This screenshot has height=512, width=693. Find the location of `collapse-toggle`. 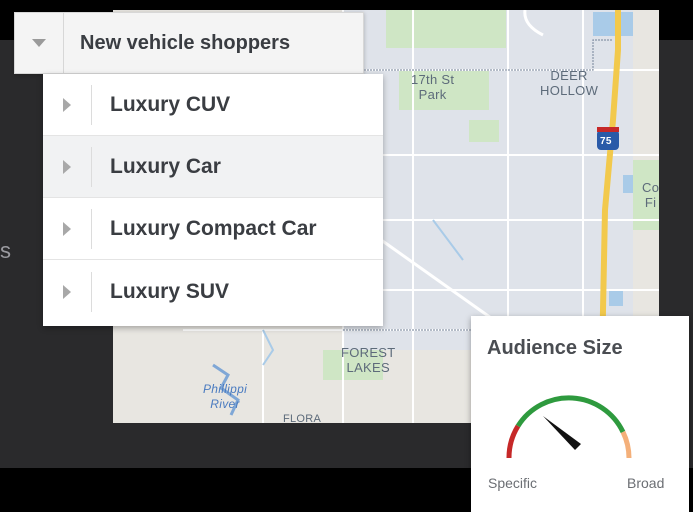

collapse-toggle is located at coordinates (39, 43).